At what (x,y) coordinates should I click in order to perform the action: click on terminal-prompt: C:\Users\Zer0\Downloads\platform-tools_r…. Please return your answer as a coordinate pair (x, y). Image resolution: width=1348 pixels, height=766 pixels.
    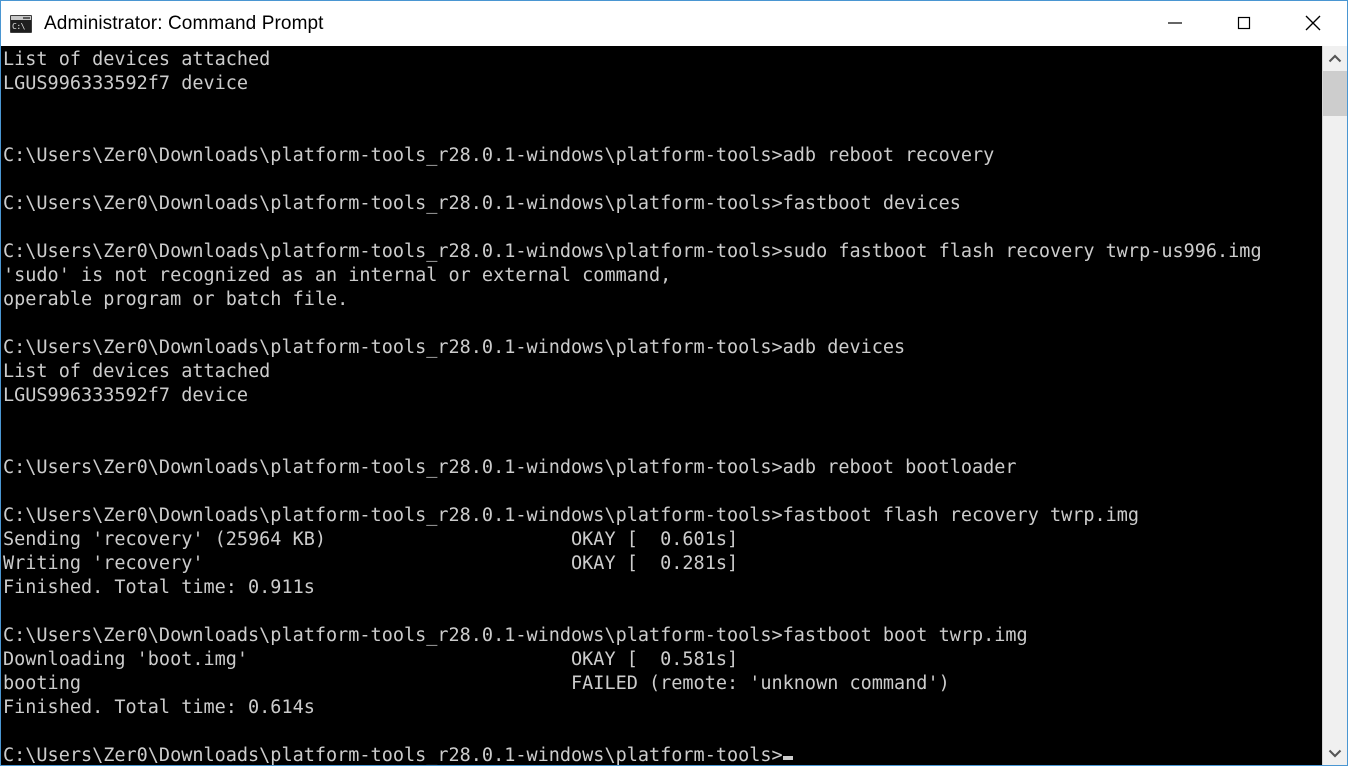
    Looking at the image, I should click on (393, 755).